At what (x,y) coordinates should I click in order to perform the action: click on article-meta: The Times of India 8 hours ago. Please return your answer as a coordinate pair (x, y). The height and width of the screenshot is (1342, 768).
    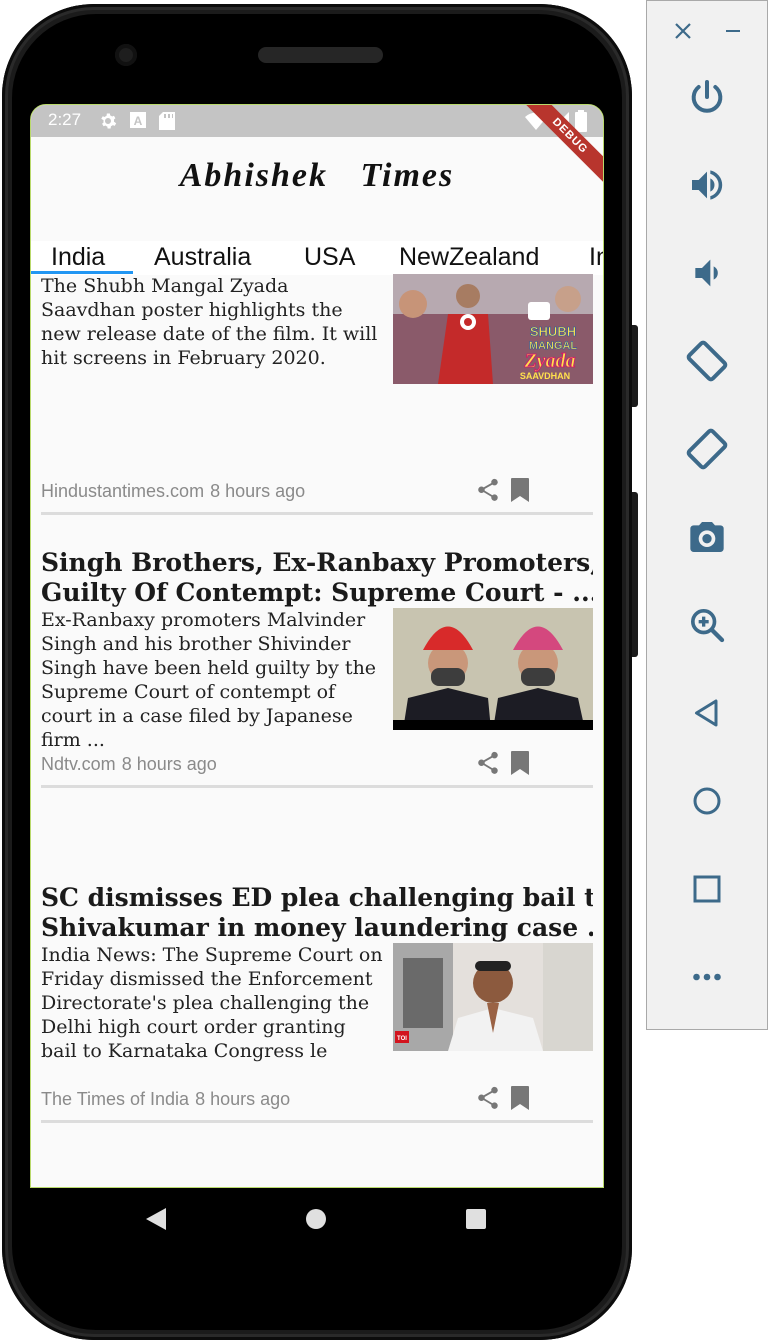
    Looking at the image, I should click on (165, 1099).